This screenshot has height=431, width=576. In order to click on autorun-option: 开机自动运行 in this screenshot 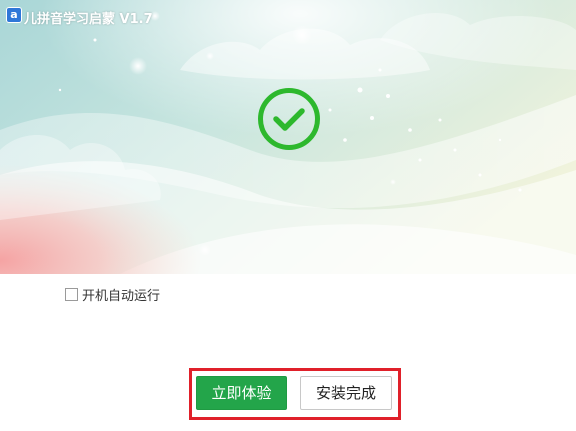, I will do `click(113, 294)`.